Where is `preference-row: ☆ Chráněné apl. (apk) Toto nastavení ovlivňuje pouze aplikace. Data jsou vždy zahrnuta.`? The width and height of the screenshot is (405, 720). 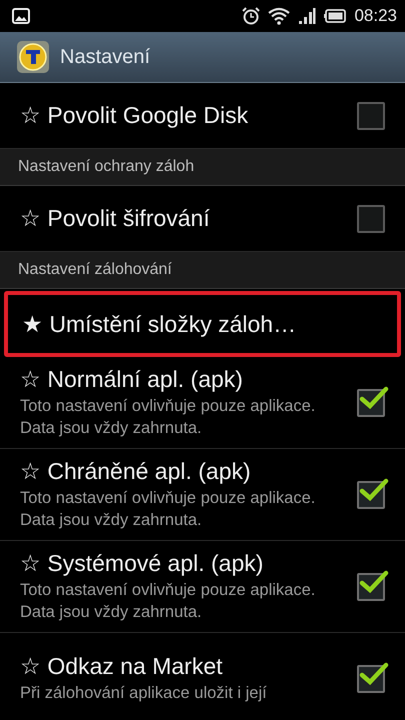 preference-row: ☆ Chráněné apl. (apk) Toto nastavení ovlivňuje pouze aplikace. Data jsou vždy zahrnuta. is located at coordinates (202, 495).